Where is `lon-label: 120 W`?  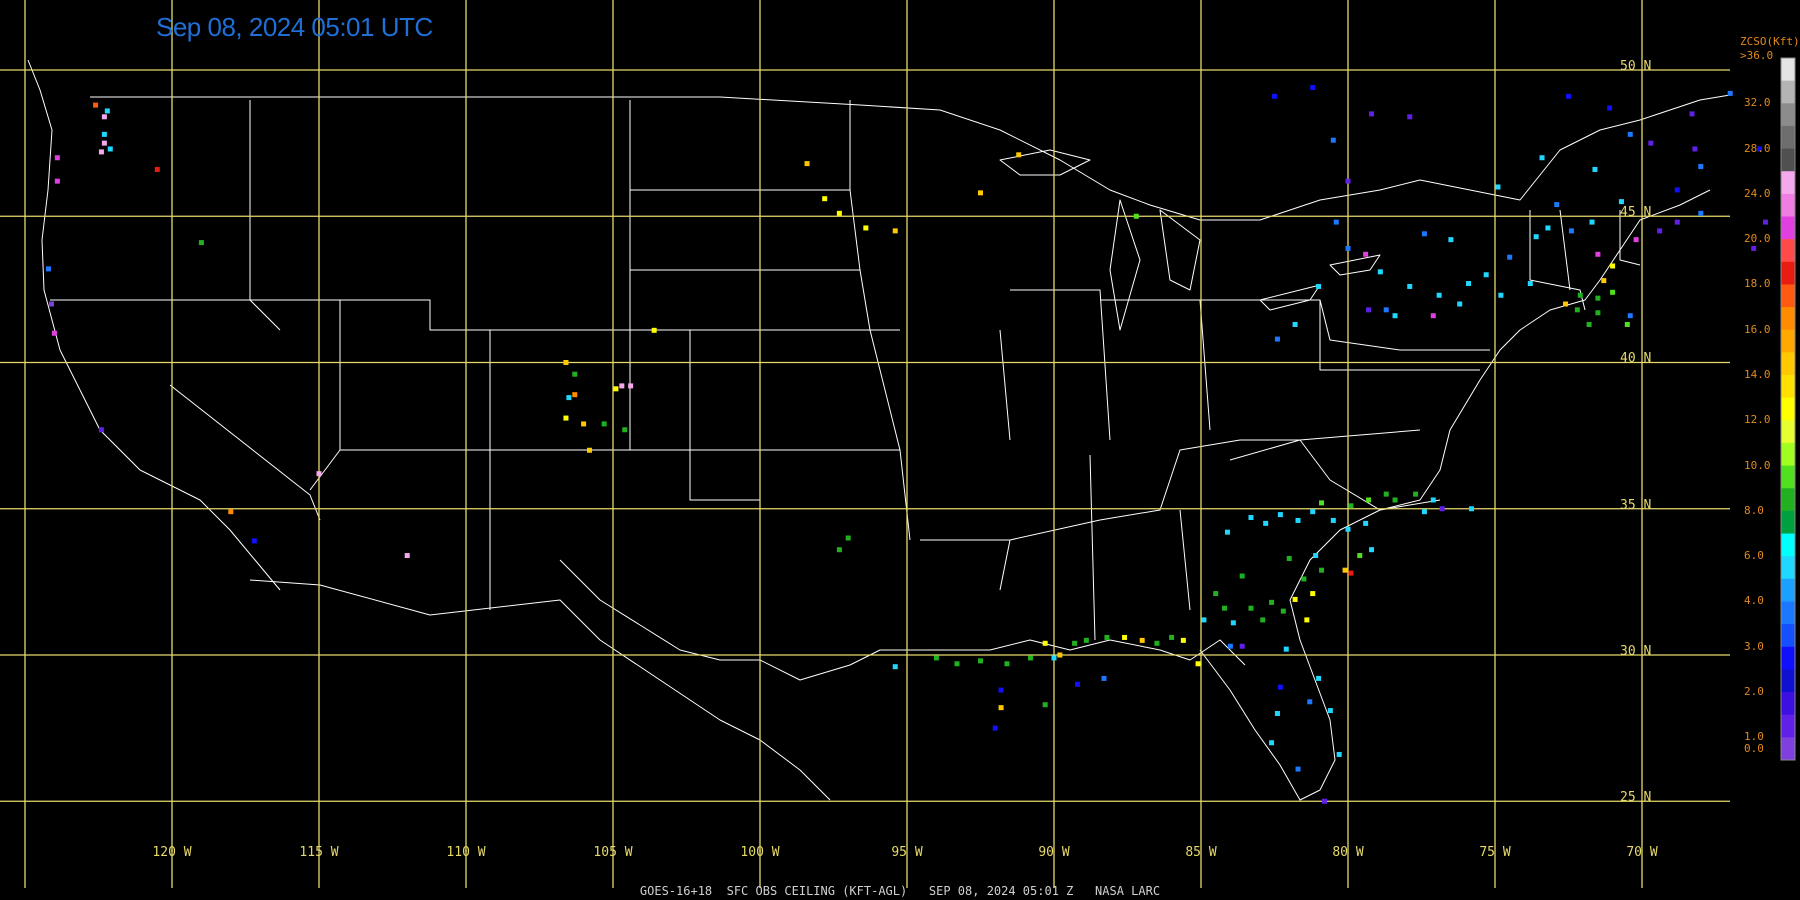 lon-label: 120 W is located at coordinates (172, 852).